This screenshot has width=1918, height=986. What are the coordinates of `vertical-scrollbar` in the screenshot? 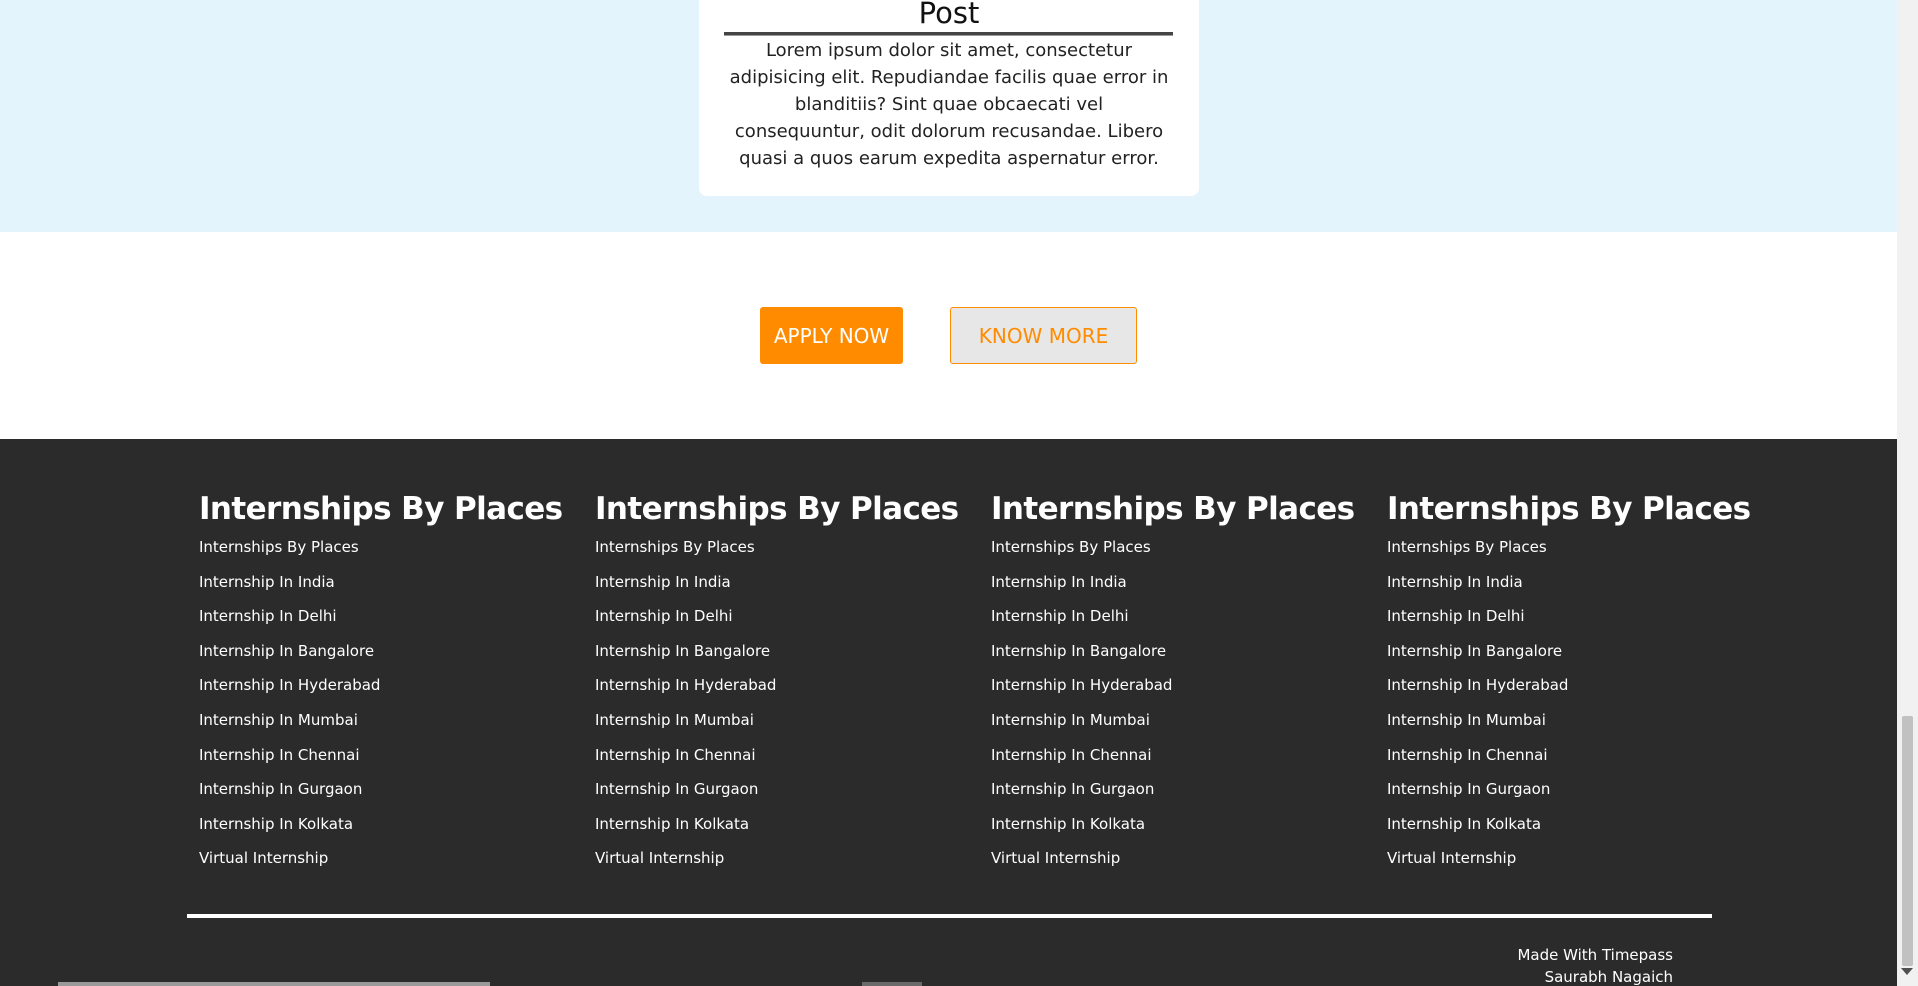 It's located at (1907, 493).